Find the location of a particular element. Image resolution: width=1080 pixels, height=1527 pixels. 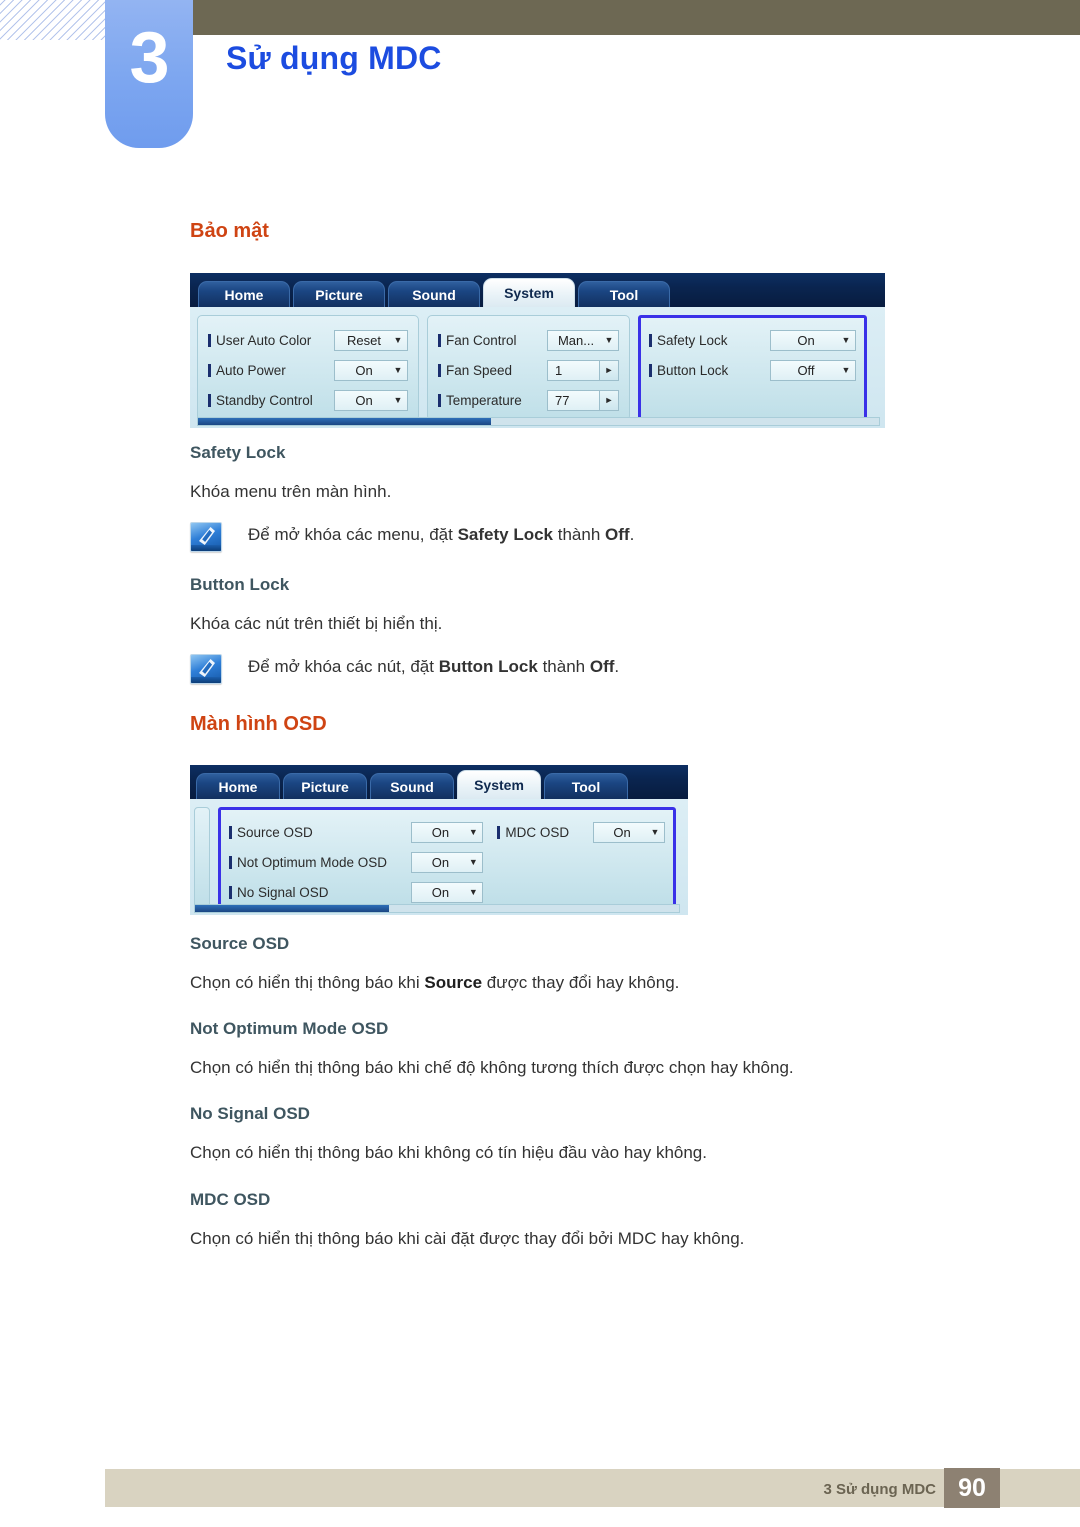

row-fan-speed: Fan Speed 1 ► is located at coordinates (528, 370).